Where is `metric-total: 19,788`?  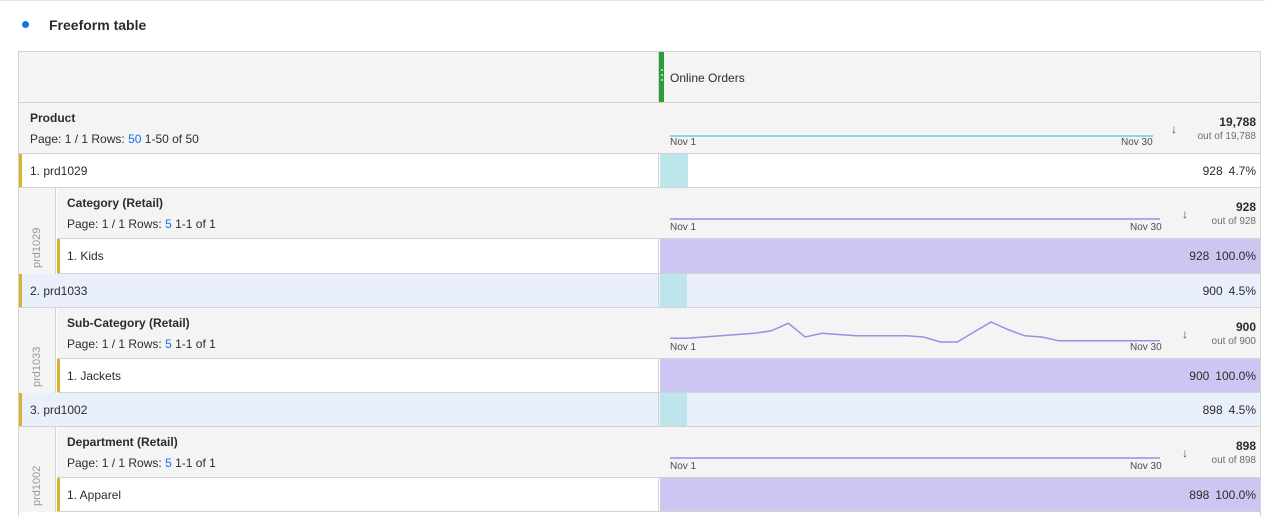 metric-total: 19,788 is located at coordinates (1237, 122).